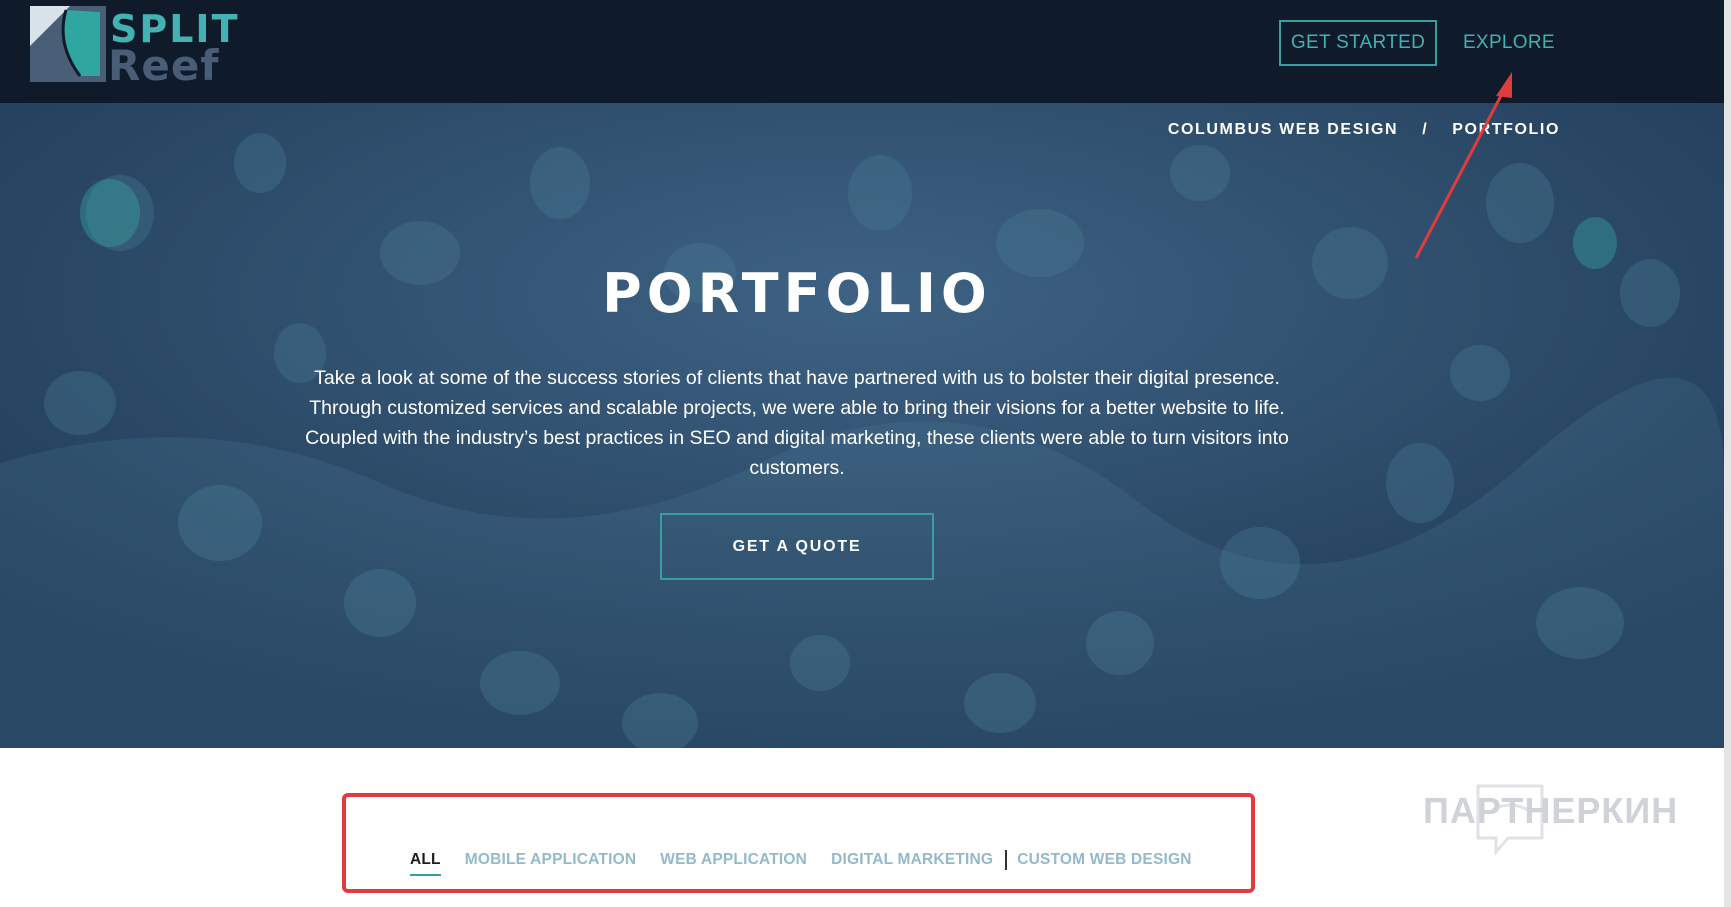 The width and height of the screenshot is (1731, 907). What do you see at coordinates (1283, 130) in the screenshot?
I see `breadcrumb-item-home: COLUMBUS WEB DESIGN` at bounding box center [1283, 130].